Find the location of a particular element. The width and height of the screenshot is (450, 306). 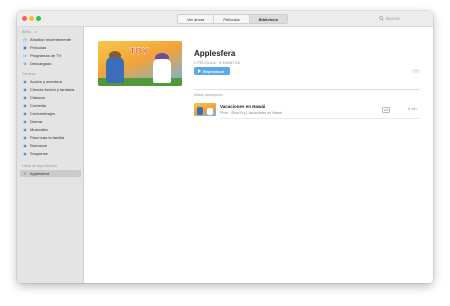

titlebar: Ver ahora Películas Biblioteca Buscar is located at coordinates (225, 19).